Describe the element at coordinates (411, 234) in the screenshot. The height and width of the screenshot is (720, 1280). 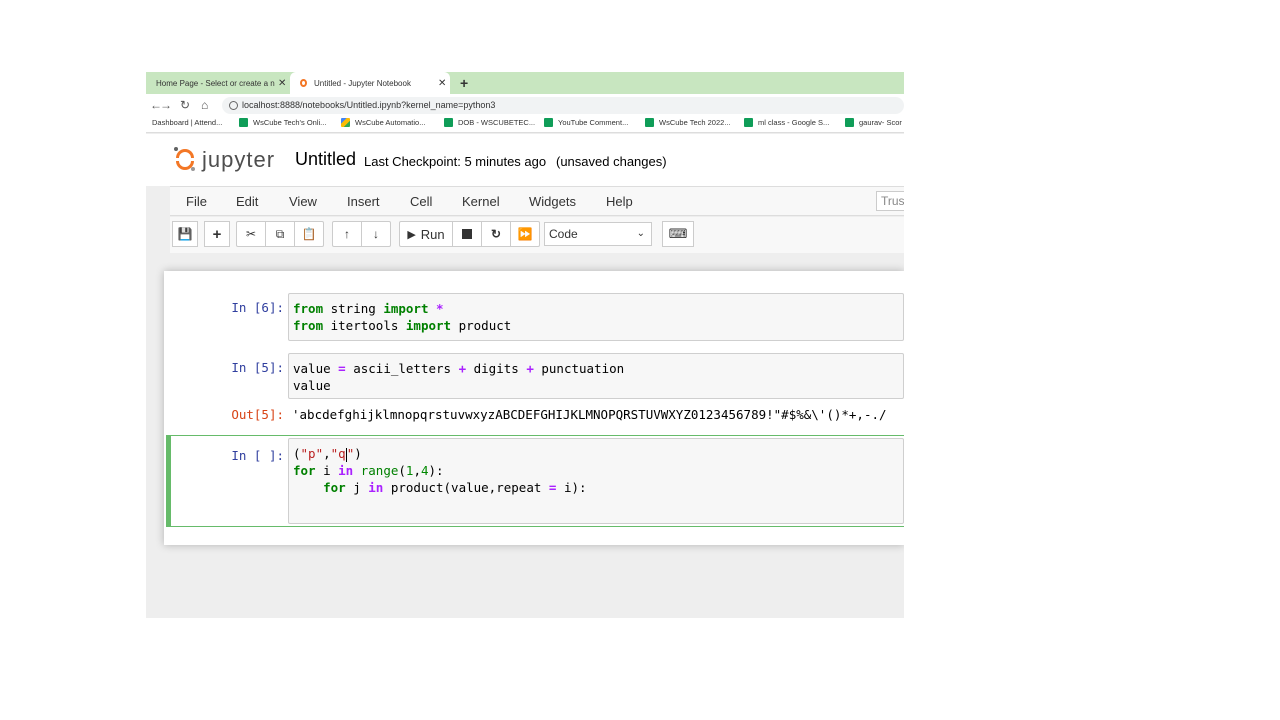
I see `play-icon: ▶` at that location.